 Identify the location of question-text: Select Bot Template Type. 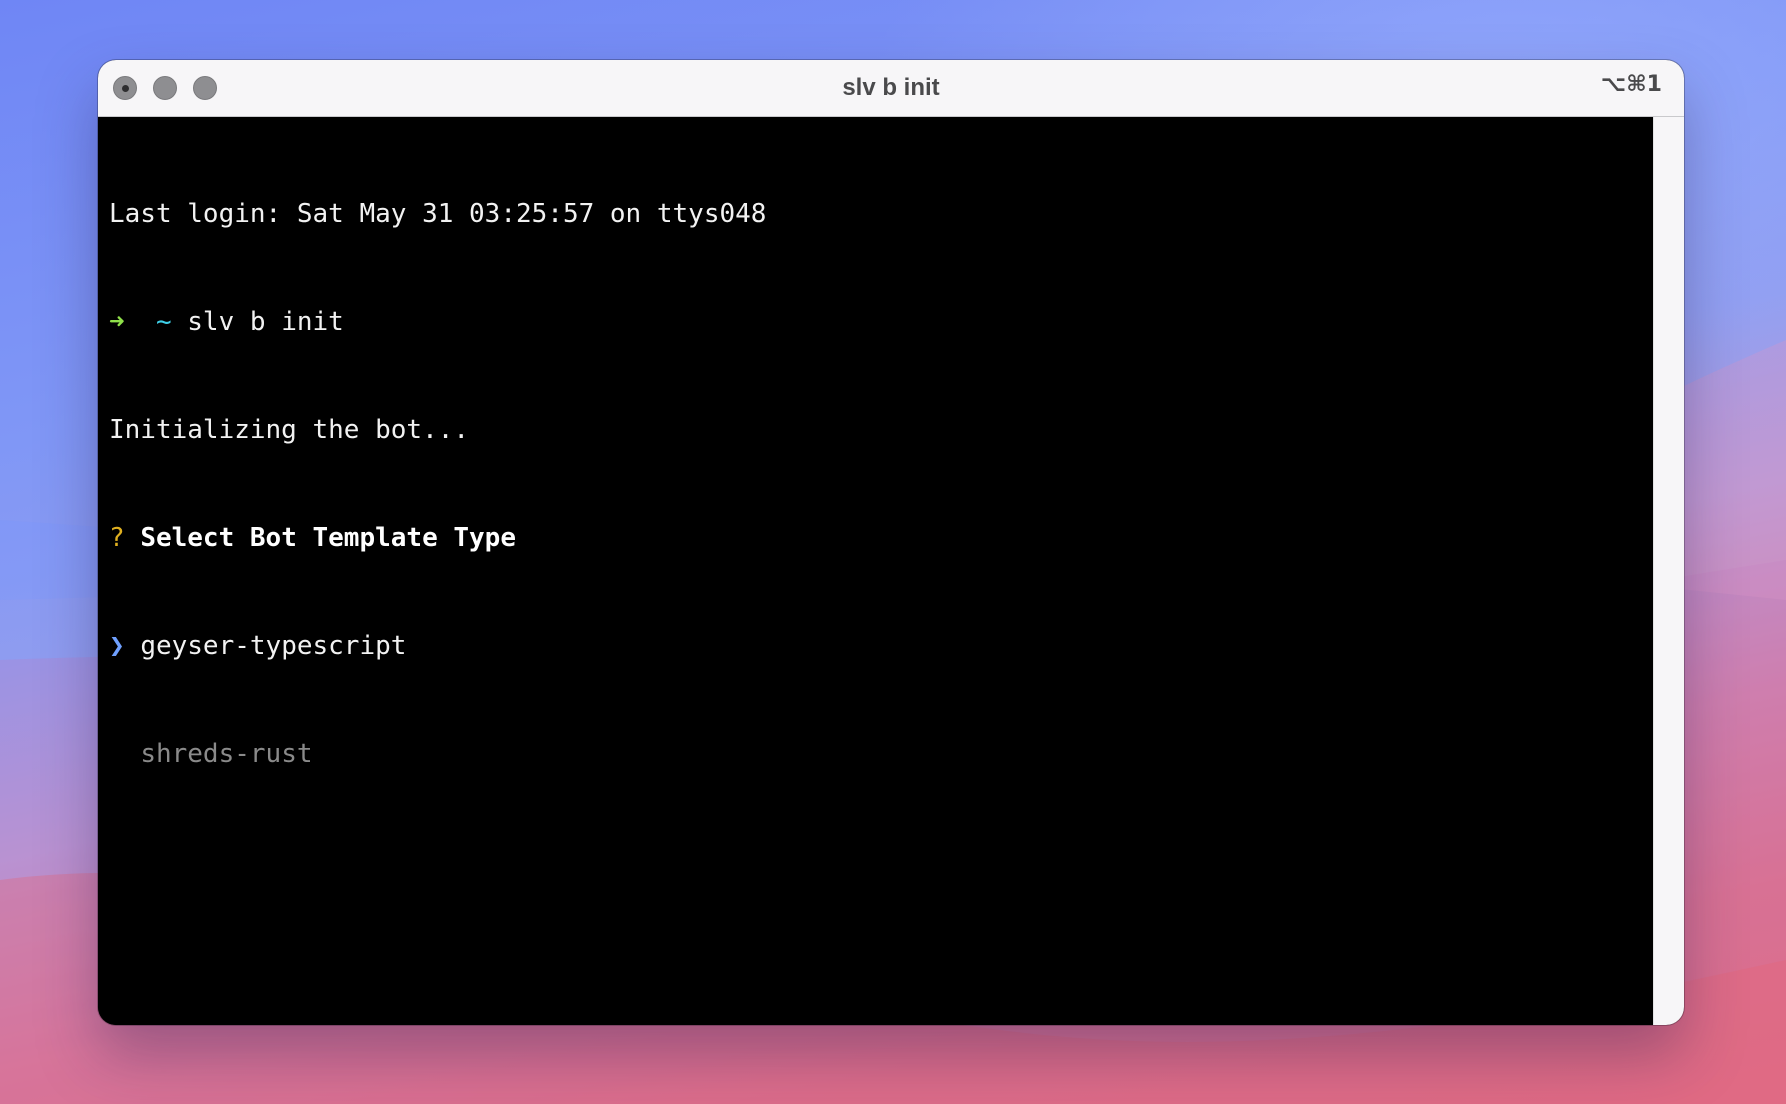
(328, 538).